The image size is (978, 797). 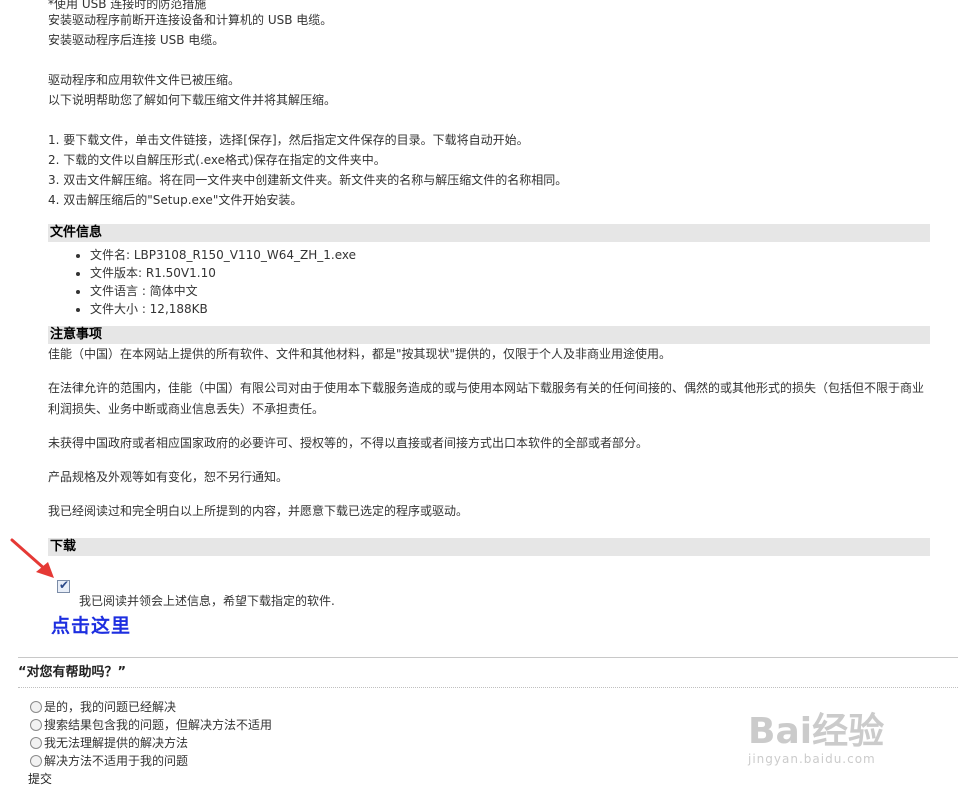 I want to click on watermark-brand-text: Bai经验, so click(x=816, y=731).